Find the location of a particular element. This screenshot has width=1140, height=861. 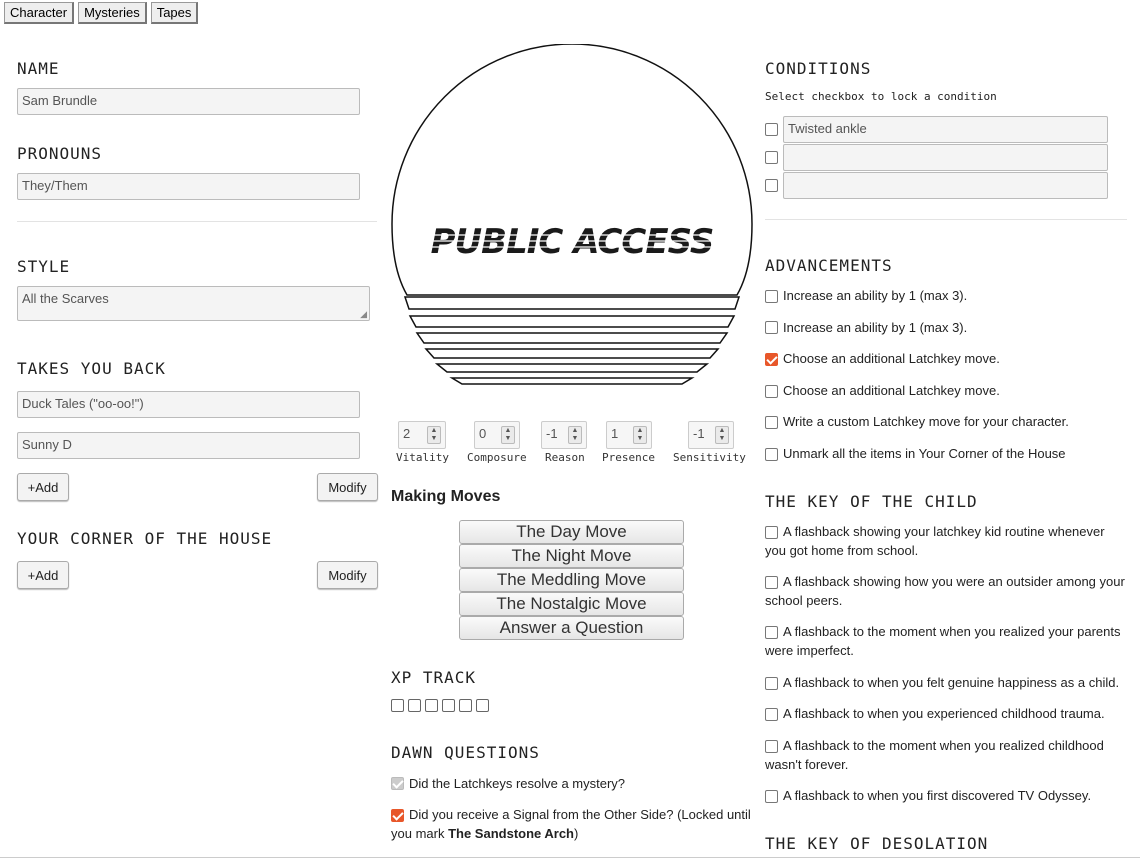

pronouns-heading: PRONOUNS is located at coordinates (60, 153).